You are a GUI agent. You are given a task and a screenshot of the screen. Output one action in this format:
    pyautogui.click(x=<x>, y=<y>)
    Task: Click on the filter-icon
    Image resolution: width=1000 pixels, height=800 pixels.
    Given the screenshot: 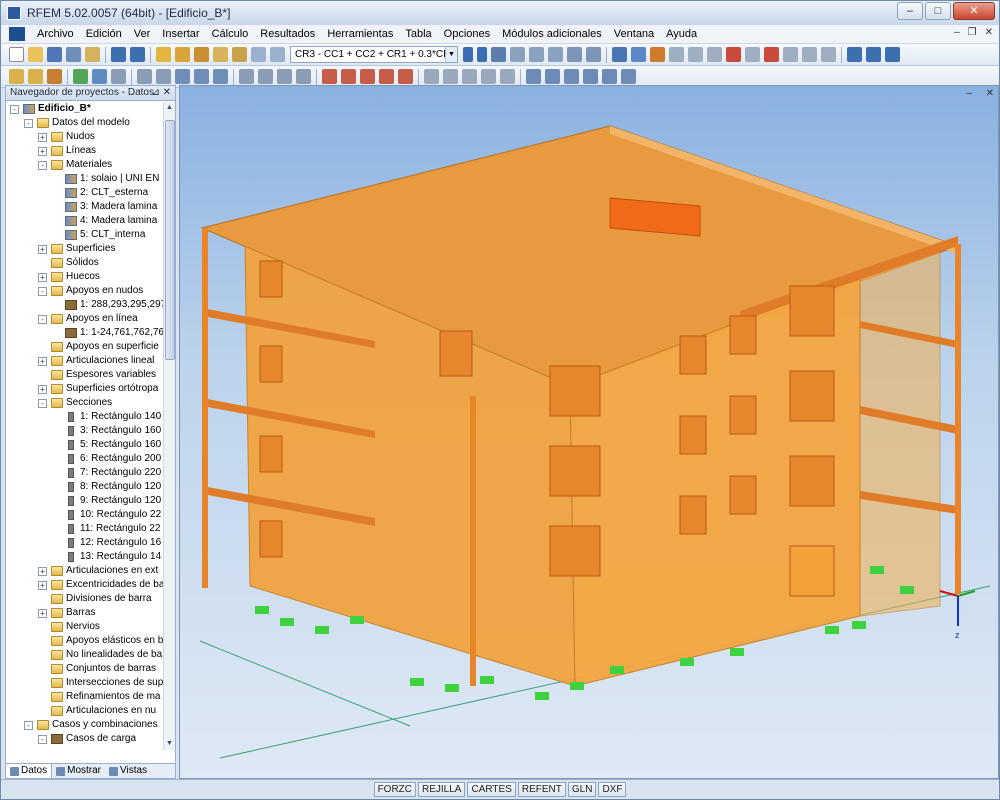 What is the action you would take?
    pyautogui.click(x=574, y=54)
    